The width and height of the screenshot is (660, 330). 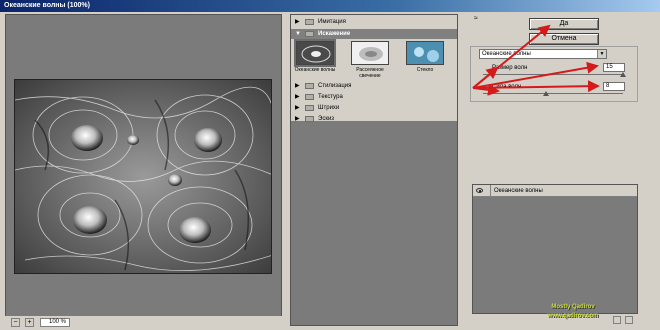 I want to click on category-label: Искажение, so click(x=334, y=34).